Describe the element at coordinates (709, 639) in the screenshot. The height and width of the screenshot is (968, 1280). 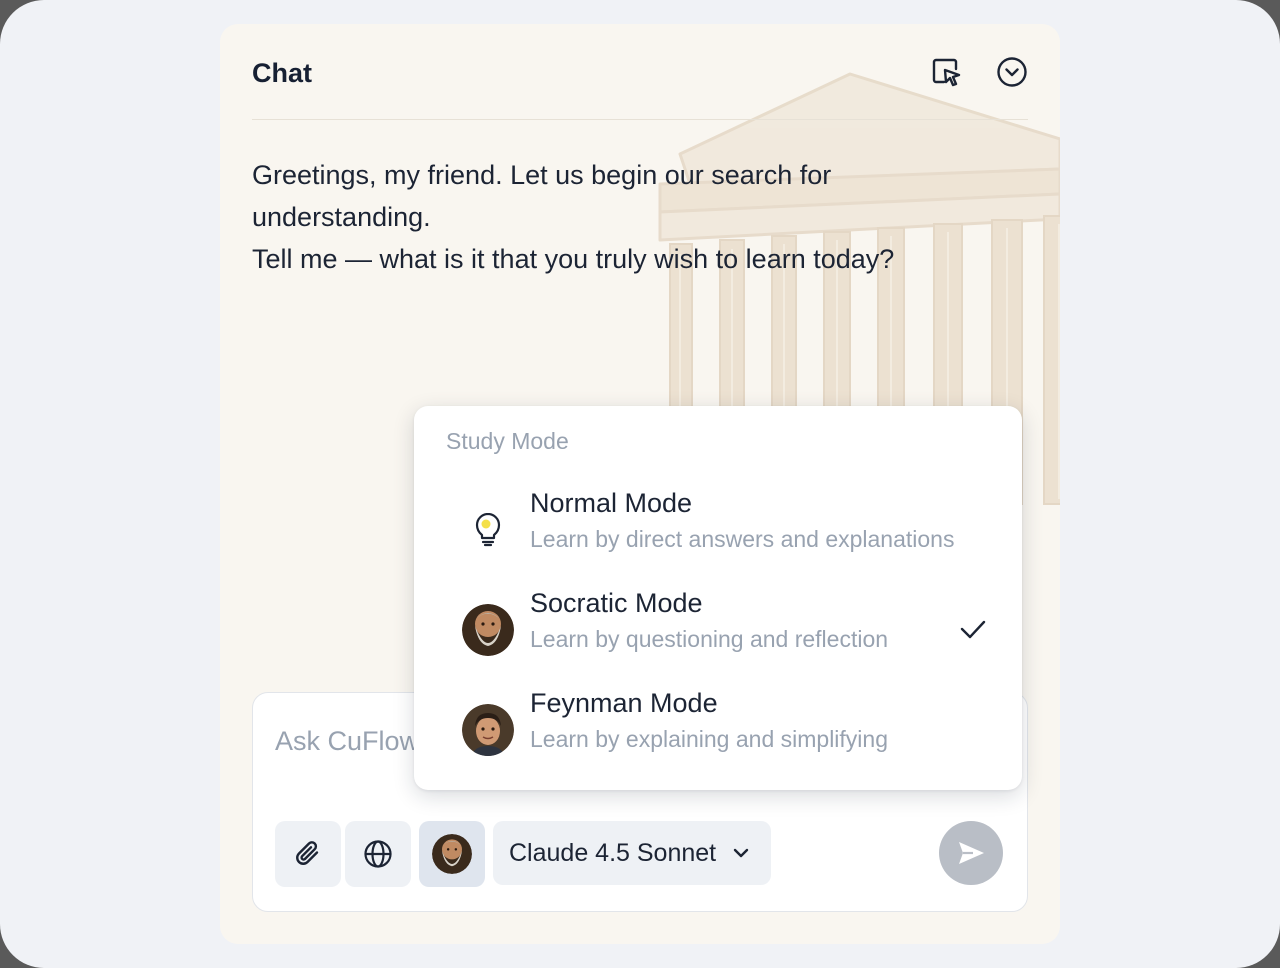
I see `menu-item-description: Learn by questioning and reflection` at that location.